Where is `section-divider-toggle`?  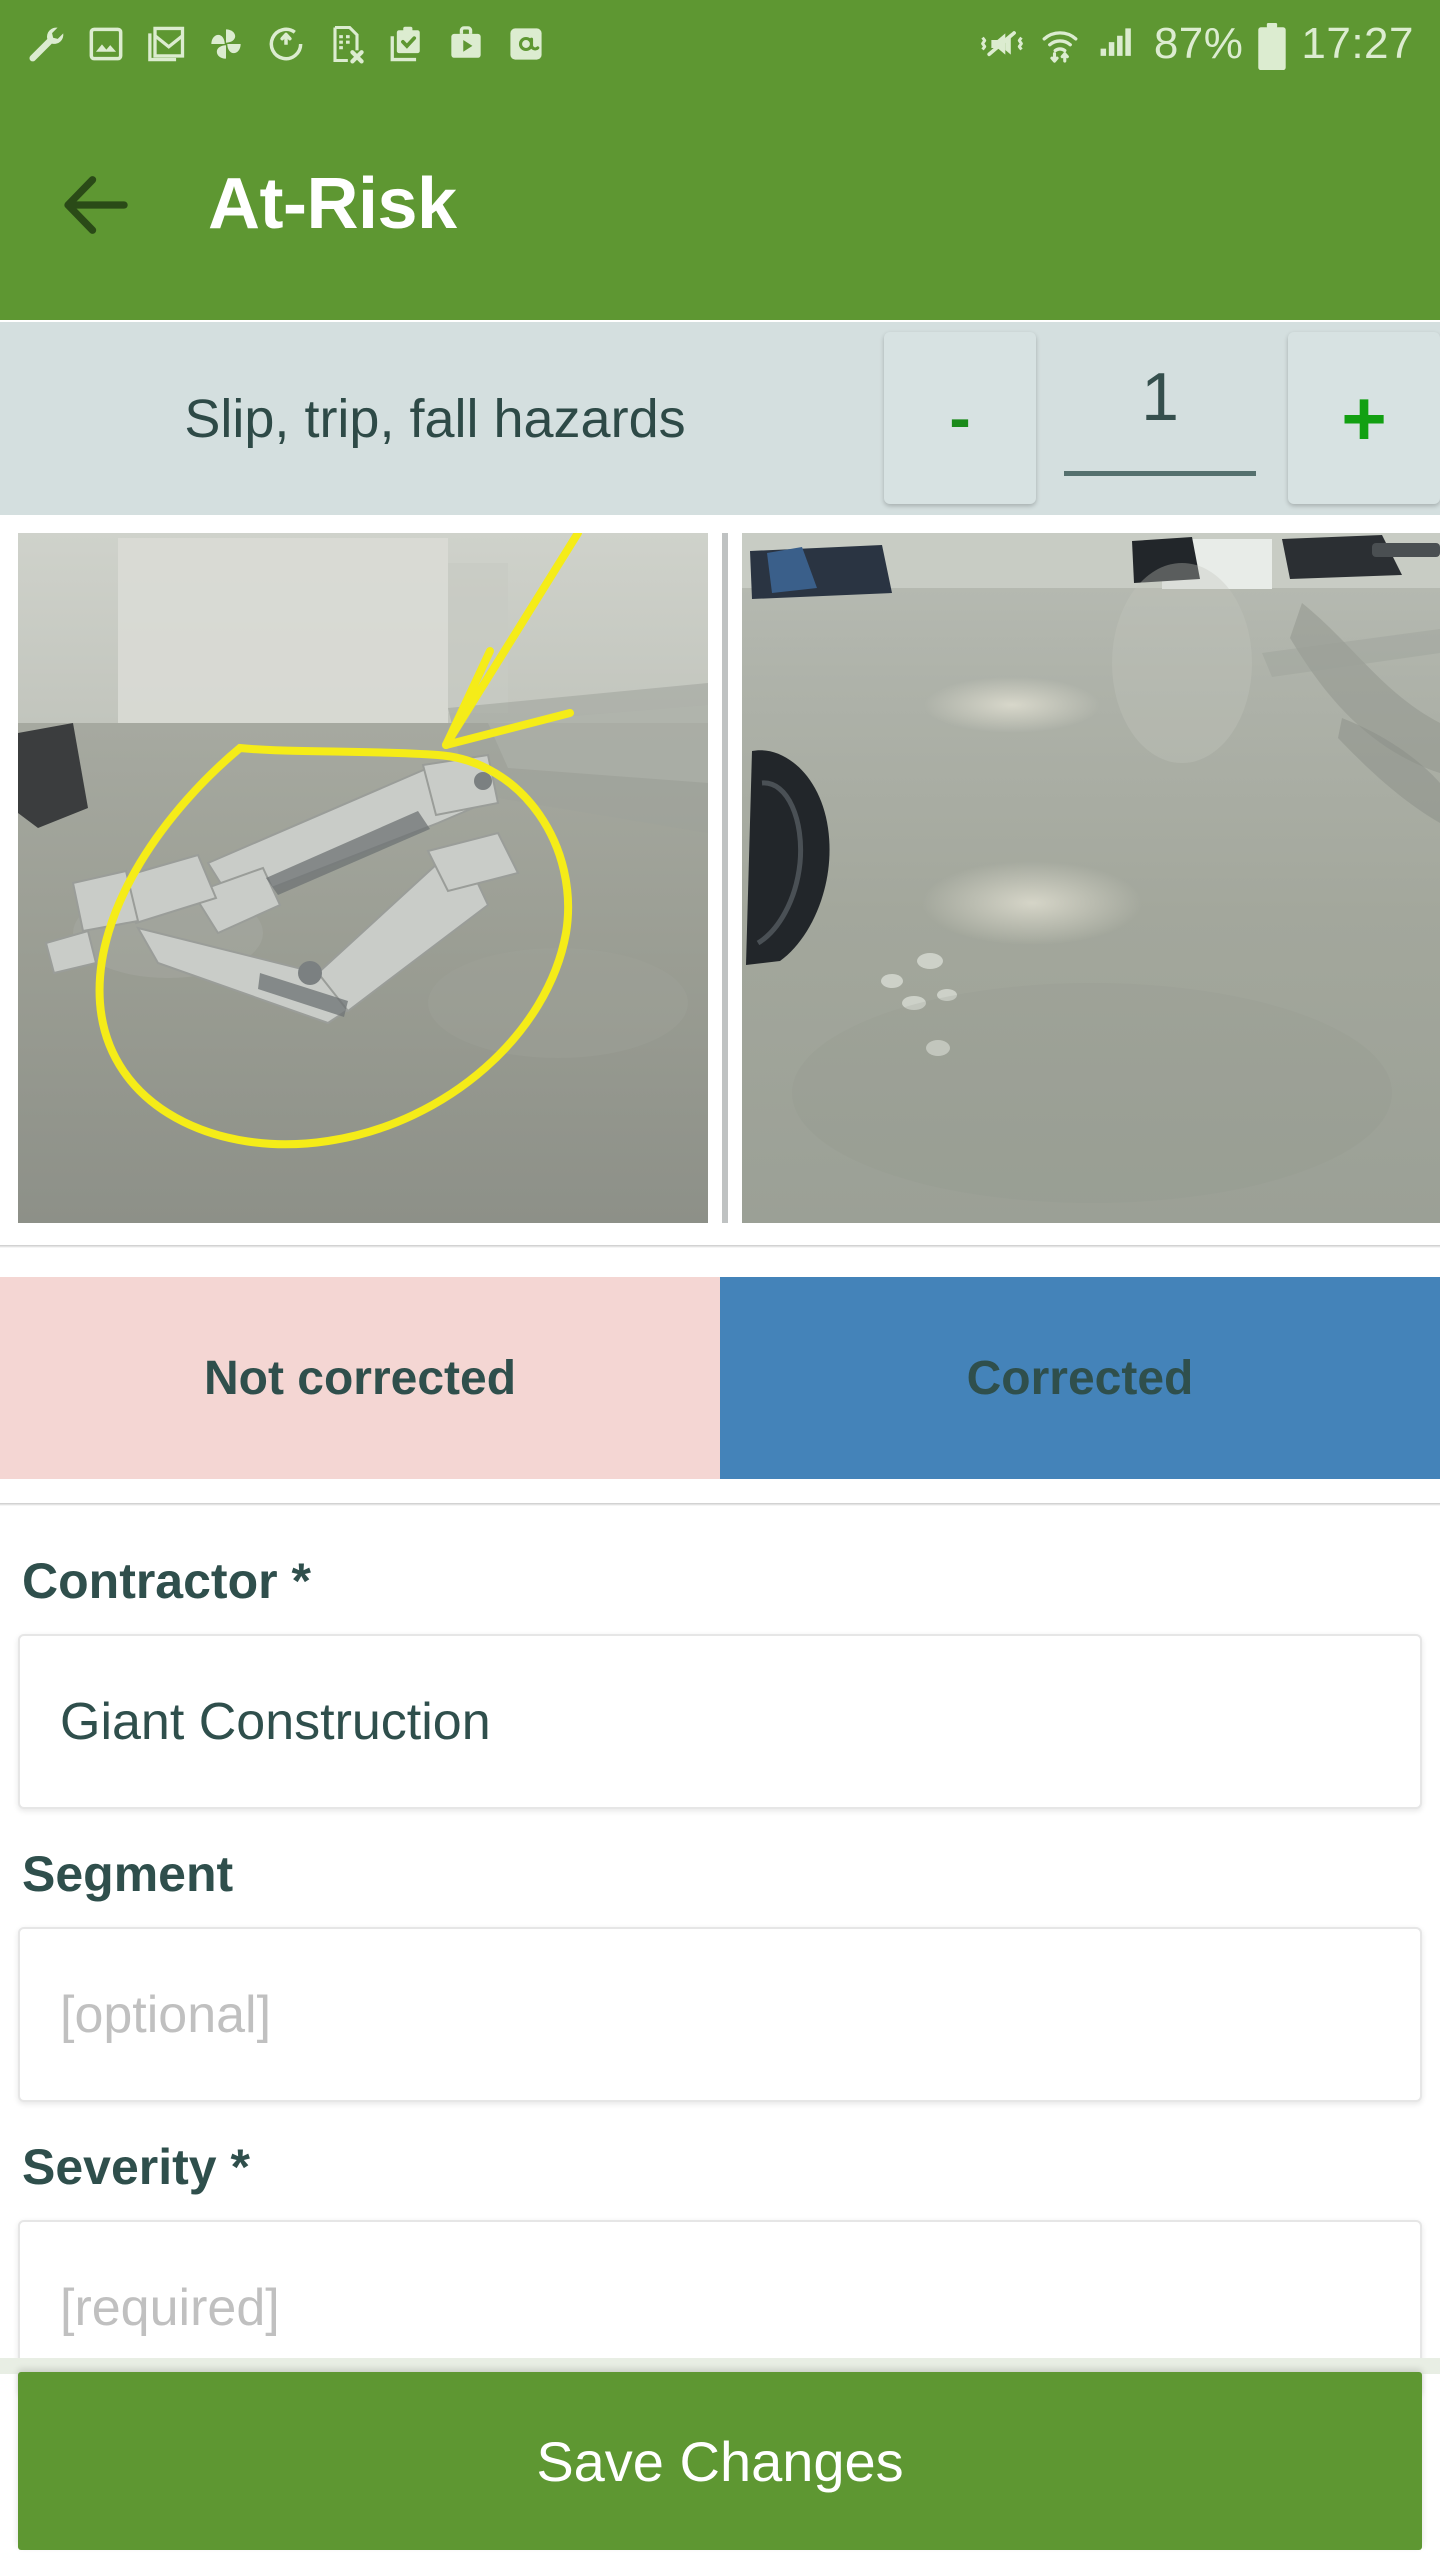 section-divider-toggle is located at coordinates (720, 1504).